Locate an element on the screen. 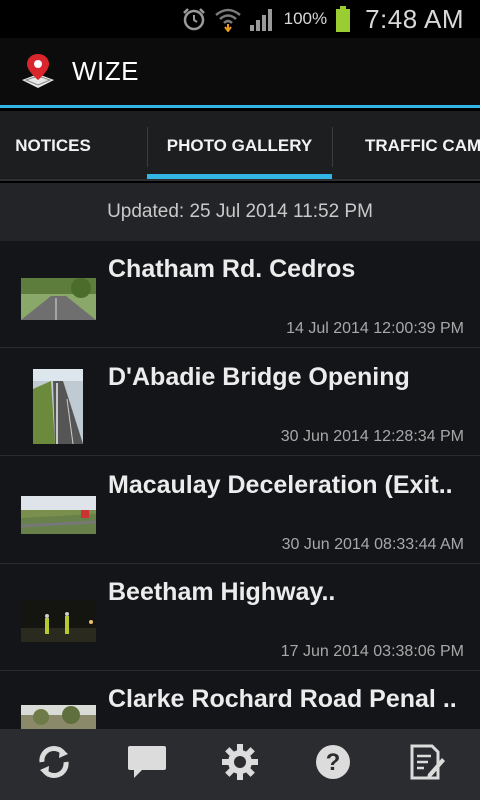 The image size is (480, 800). status-bar: 100% 7:48 AM is located at coordinates (240, 19).